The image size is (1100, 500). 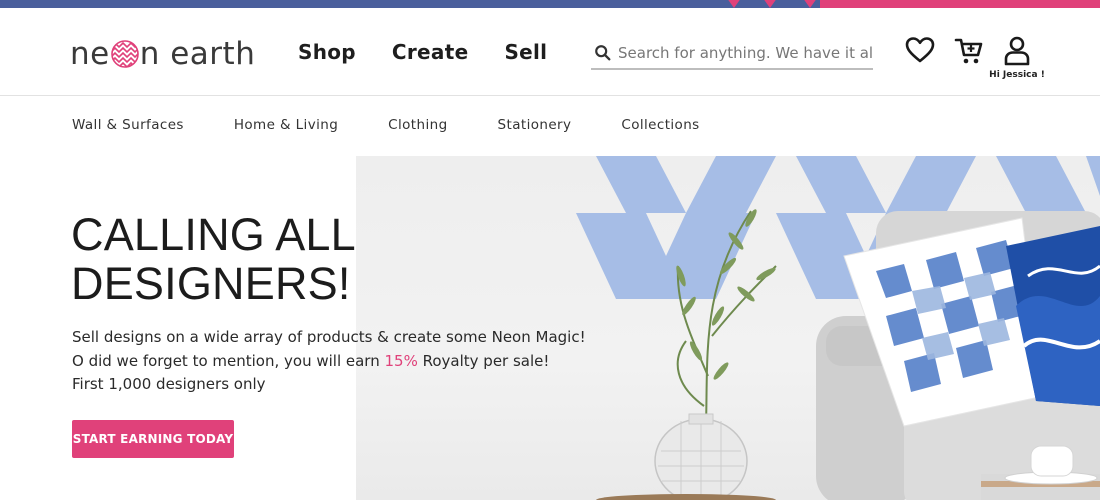 I want to click on start-earning-button: START EARNING TODAY, so click(x=153, y=439).